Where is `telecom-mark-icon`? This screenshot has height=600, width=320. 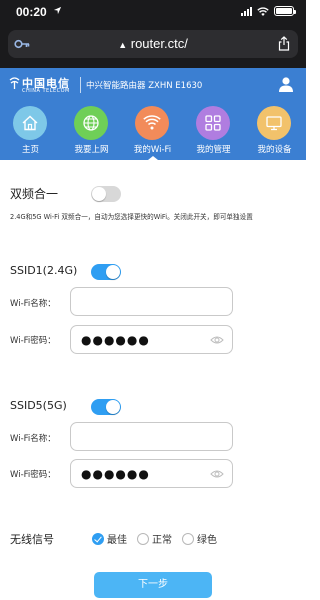 telecom-mark-icon is located at coordinates (14, 83).